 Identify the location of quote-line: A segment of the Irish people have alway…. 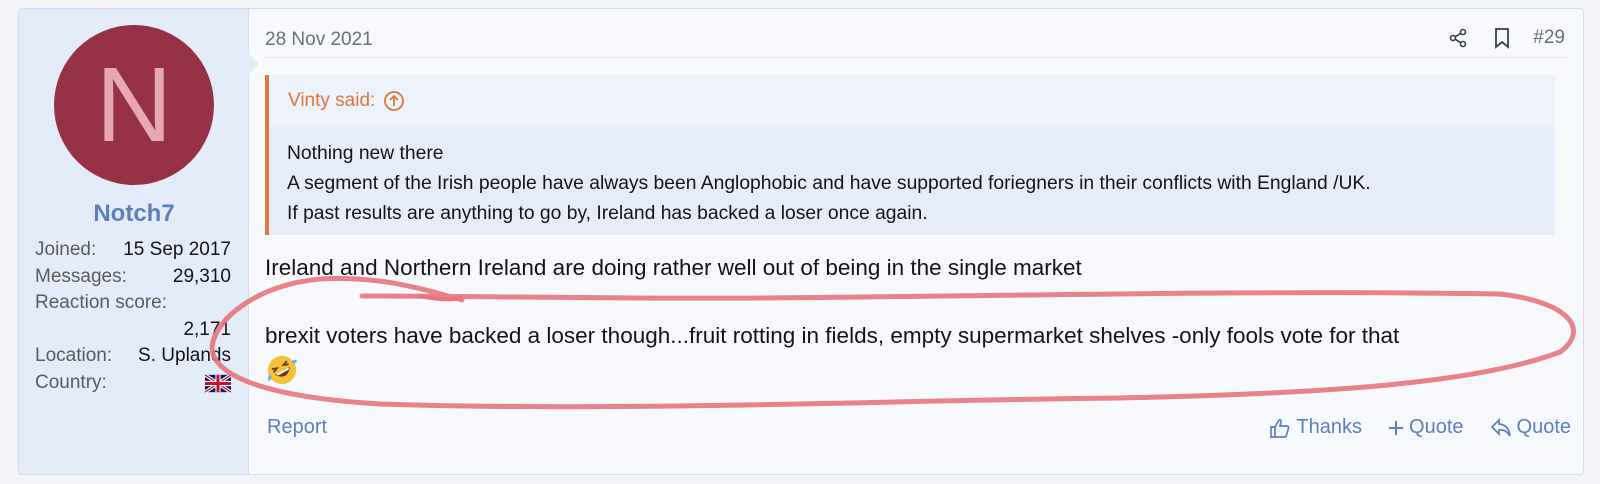
(829, 183).